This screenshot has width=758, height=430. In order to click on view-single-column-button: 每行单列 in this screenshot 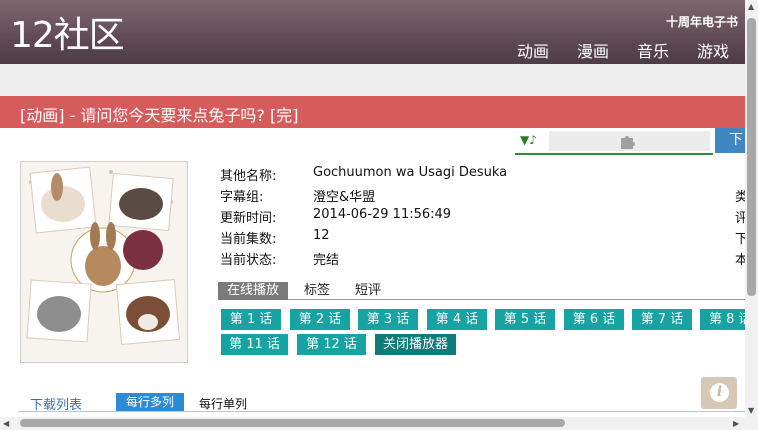, I will do `click(223, 403)`.